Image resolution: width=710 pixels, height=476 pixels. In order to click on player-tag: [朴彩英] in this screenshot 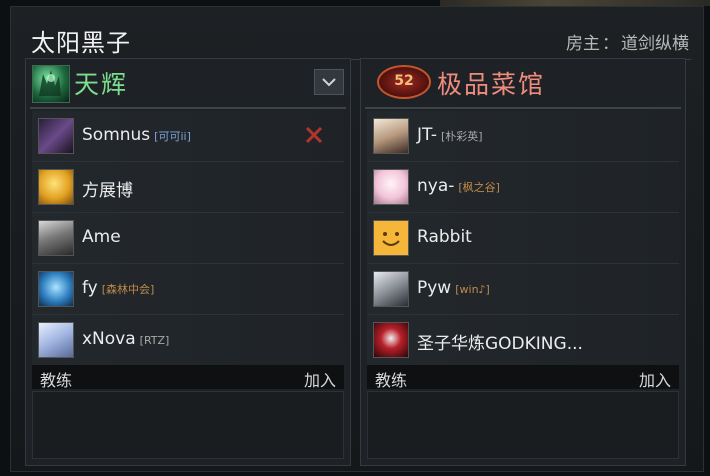, I will do `click(461, 136)`.